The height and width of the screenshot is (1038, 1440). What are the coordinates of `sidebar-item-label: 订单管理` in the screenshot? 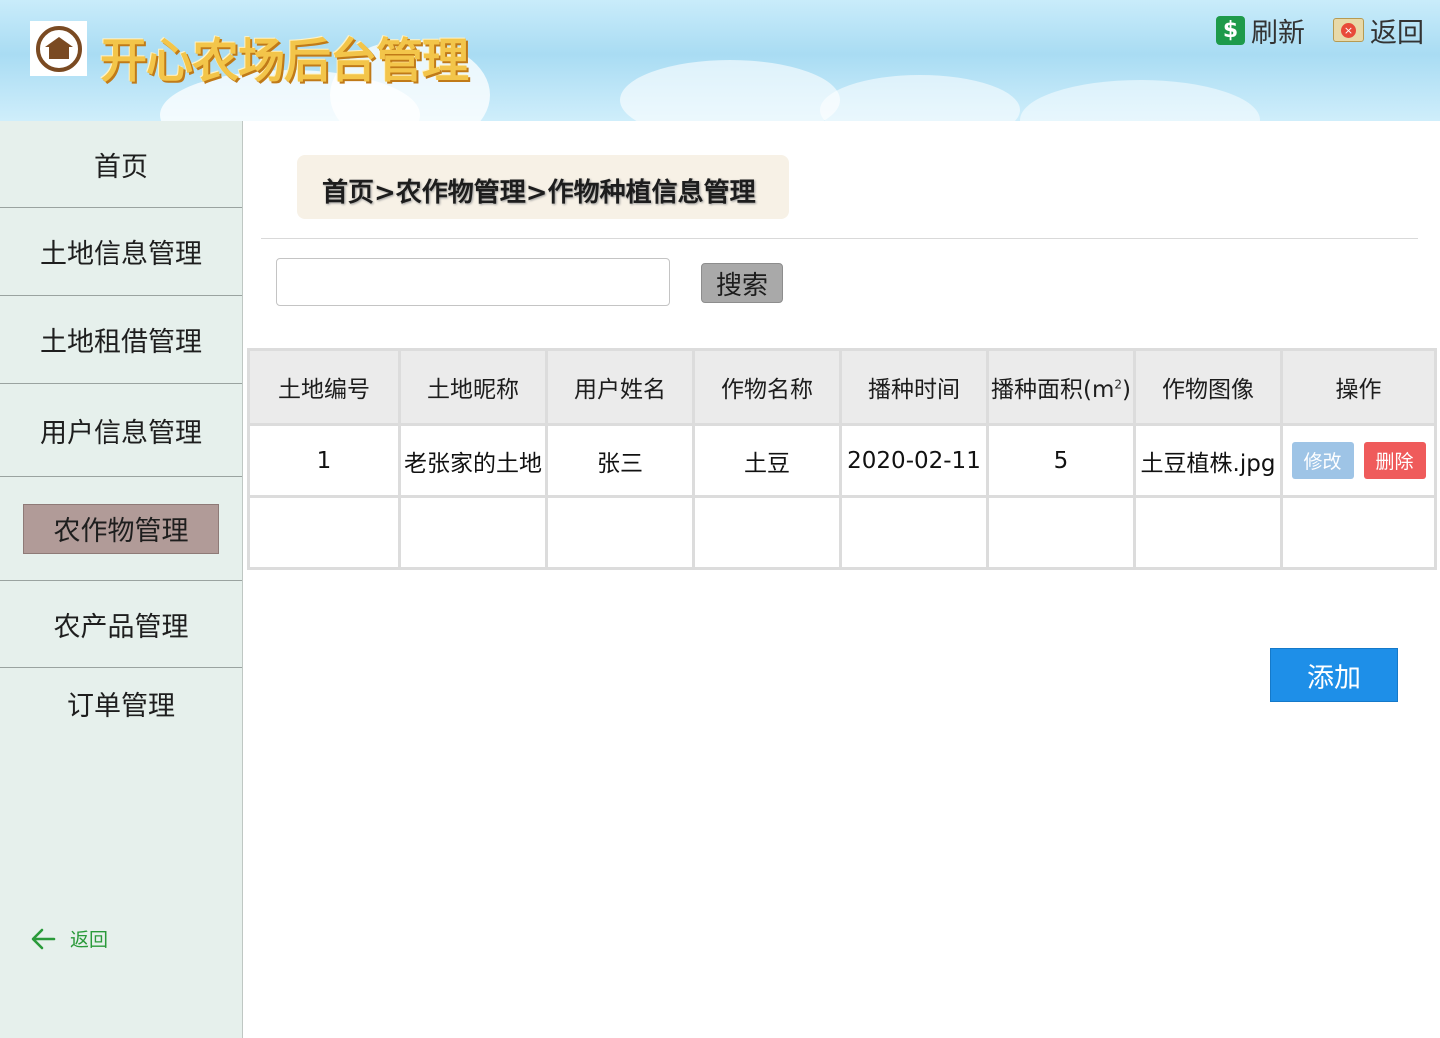 It's located at (121, 706).